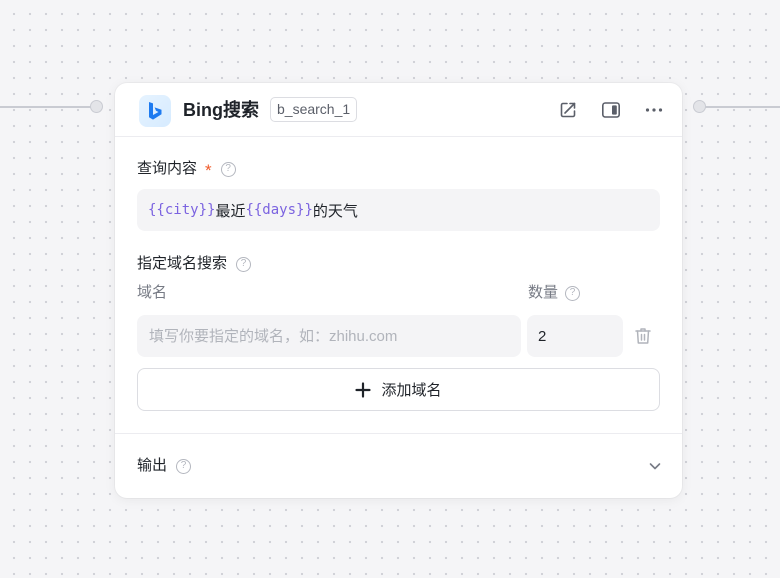 This screenshot has width=780, height=578. What do you see at coordinates (167, 168) in the screenshot?
I see `query-label: 查询内容` at bounding box center [167, 168].